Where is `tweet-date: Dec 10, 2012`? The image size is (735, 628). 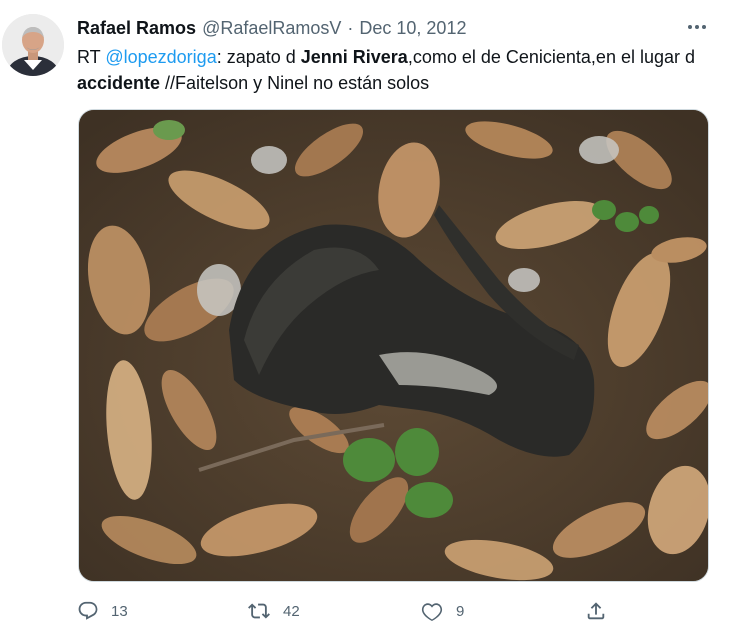
tweet-date: Dec 10, 2012 is located at coordinates (412, 28).